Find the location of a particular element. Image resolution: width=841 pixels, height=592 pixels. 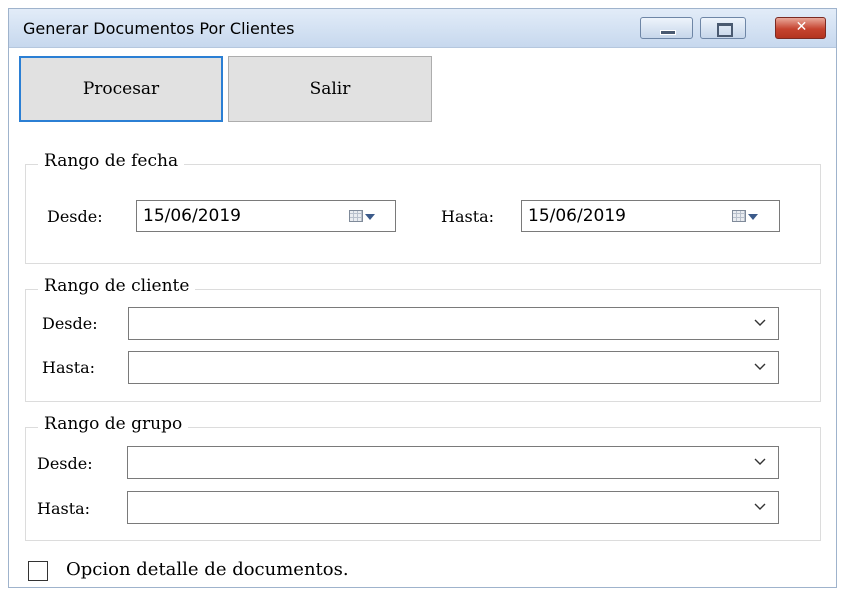

fecha-hasta-value: 15/06/2019 is located at coordinates (577, 216).